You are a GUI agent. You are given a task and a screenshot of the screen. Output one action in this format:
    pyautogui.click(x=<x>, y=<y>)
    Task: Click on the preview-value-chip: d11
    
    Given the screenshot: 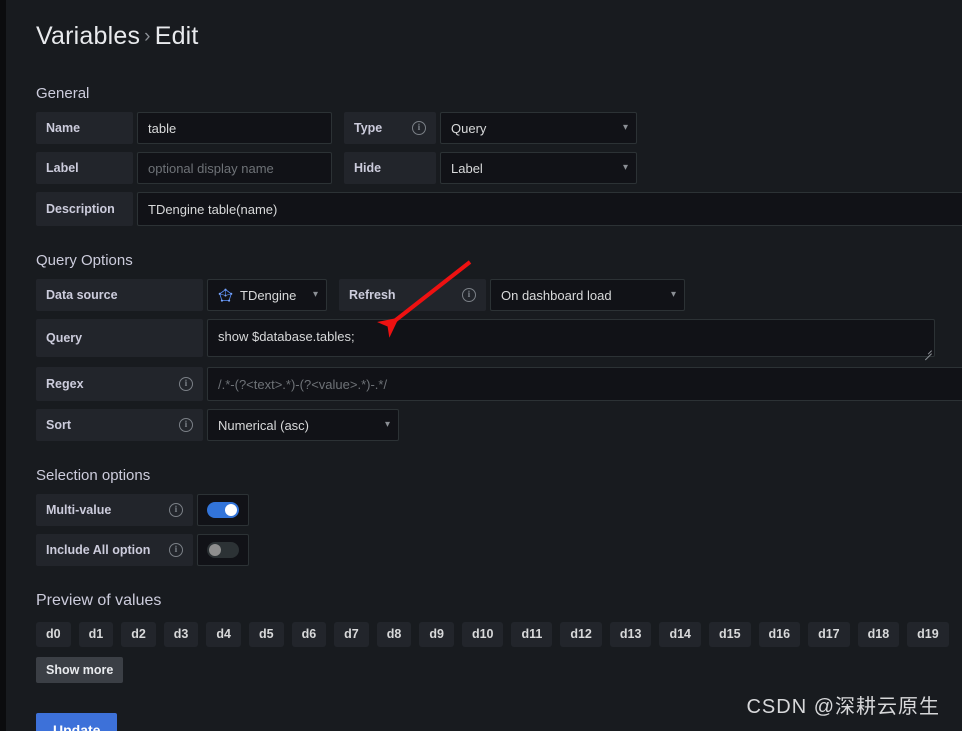 What is the action you would take?
    pyautogui.click(x=532, y=634)
    